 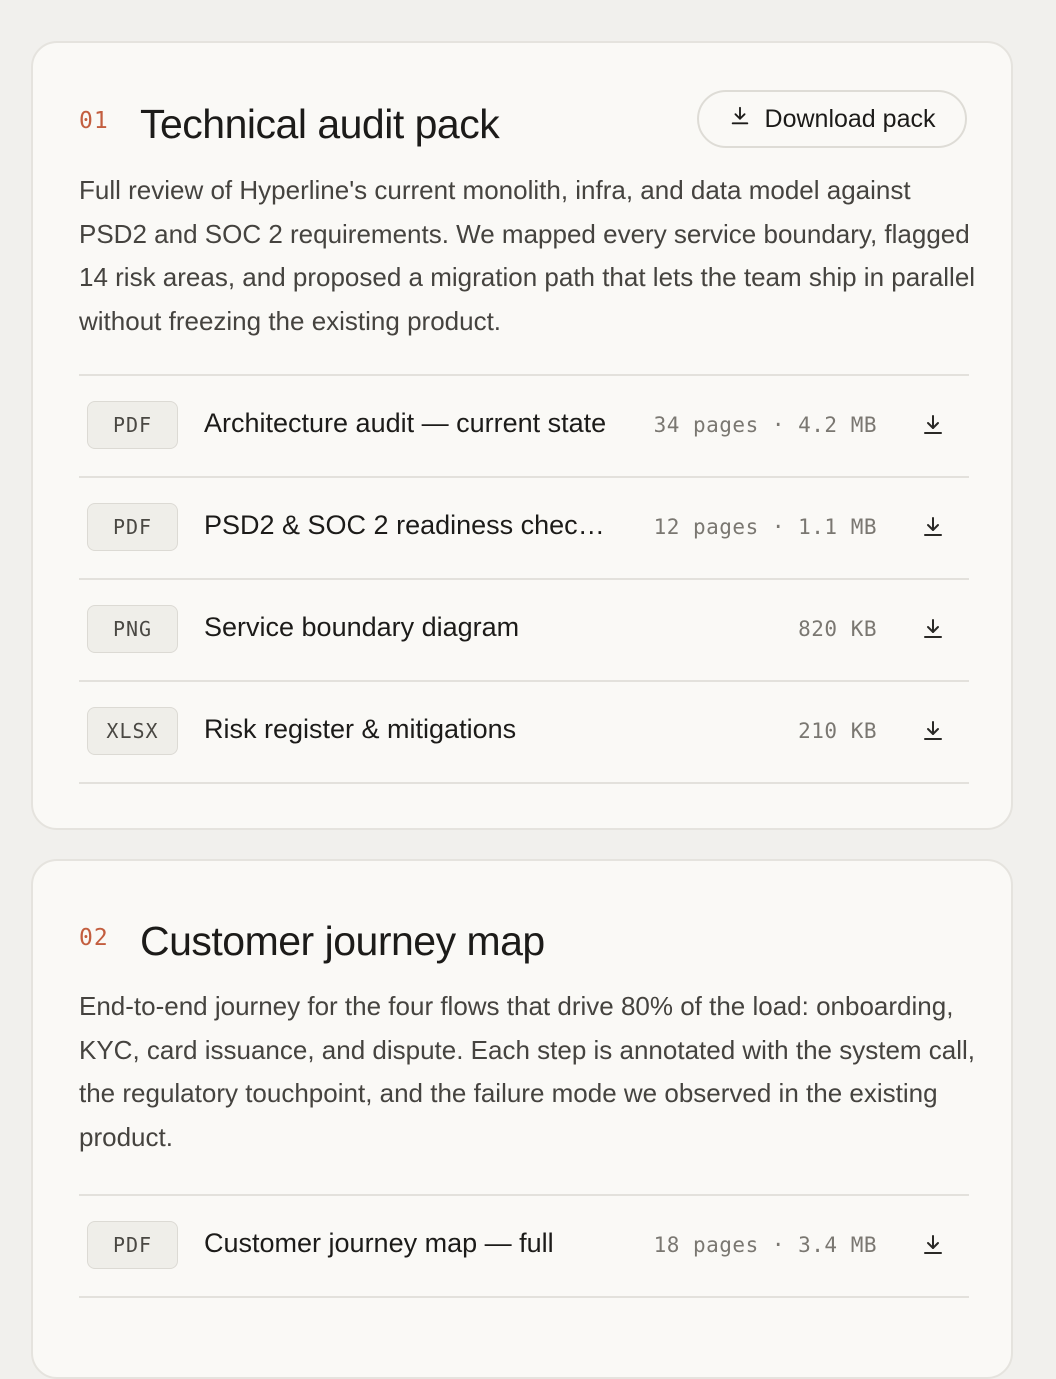 I want to click on section-header: 02 Customer journey map, so click(x=522, y=926).